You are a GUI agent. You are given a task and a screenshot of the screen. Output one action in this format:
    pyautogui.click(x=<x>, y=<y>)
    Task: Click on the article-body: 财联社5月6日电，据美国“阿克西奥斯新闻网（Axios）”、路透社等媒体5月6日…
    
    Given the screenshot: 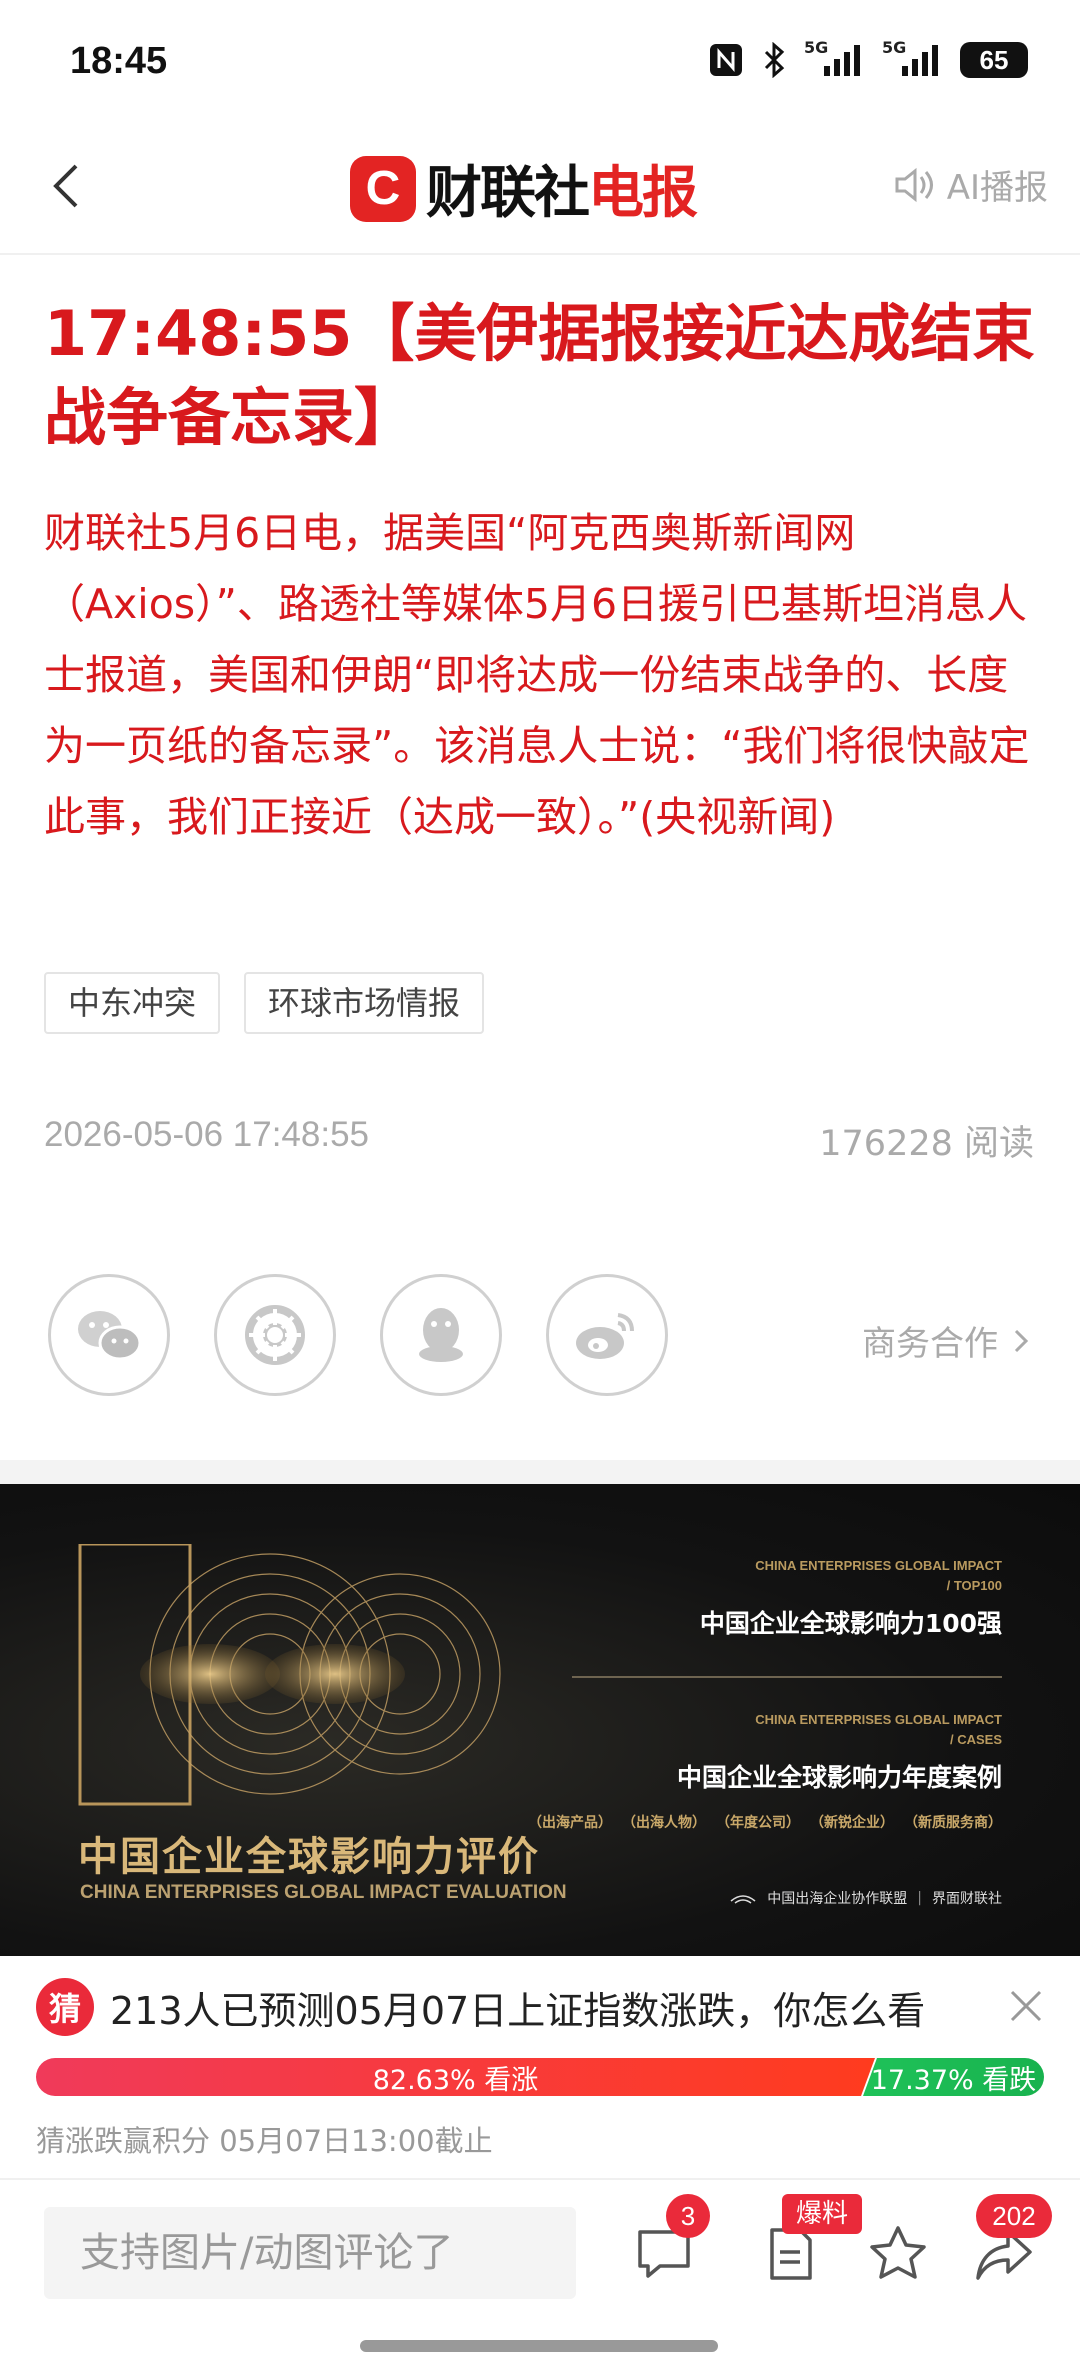 What is the action you would take?
    pyautogui.click(x=537, y=675)
    